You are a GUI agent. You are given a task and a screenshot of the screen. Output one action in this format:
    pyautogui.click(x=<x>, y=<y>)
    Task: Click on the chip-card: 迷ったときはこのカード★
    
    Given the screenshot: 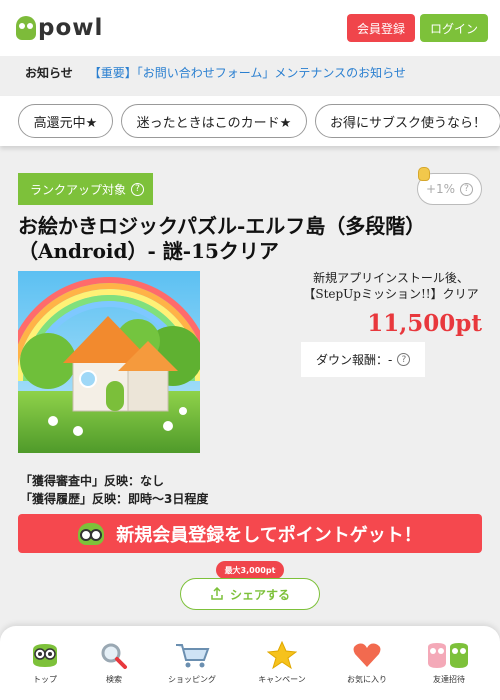 What is the action you would take?
    pyautogui.click(x=214, y=121)
    